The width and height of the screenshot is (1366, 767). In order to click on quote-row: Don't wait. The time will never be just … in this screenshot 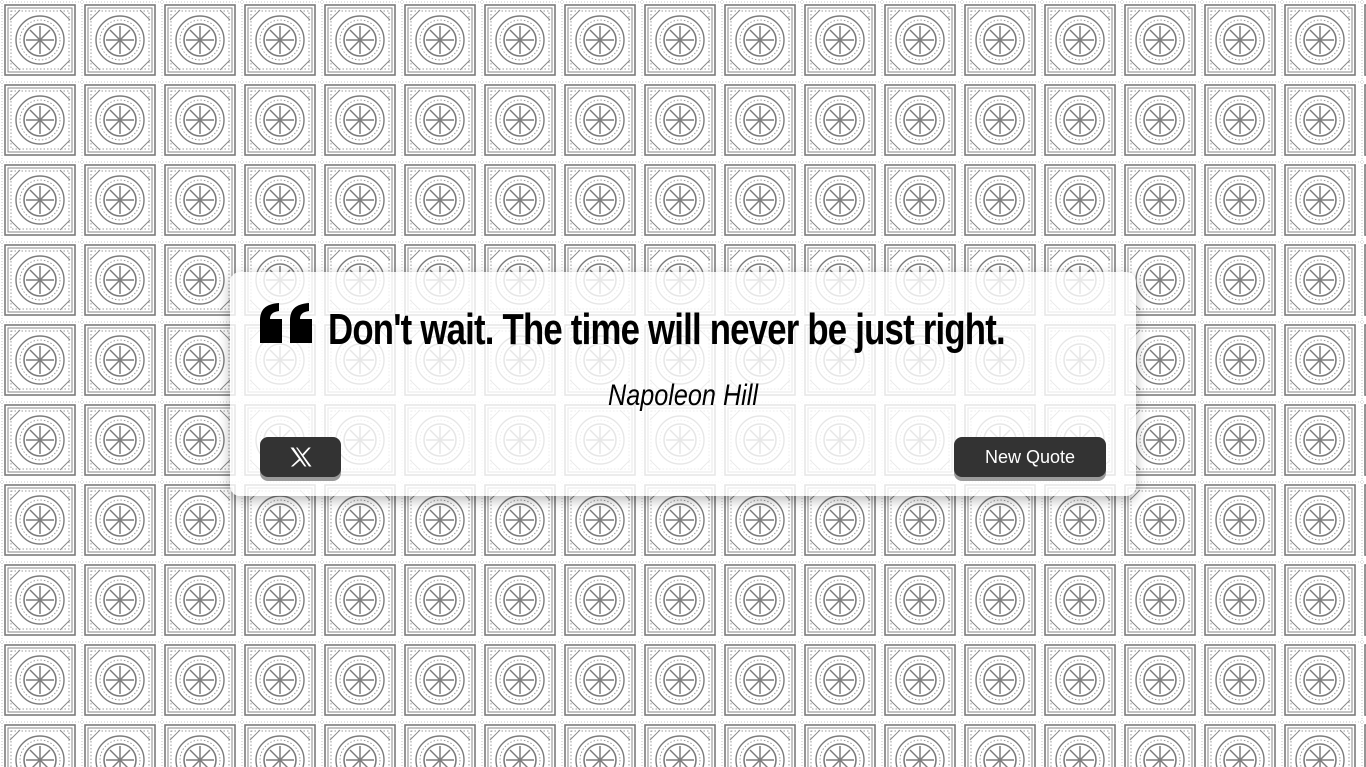, I will do `click(721, 332)`.